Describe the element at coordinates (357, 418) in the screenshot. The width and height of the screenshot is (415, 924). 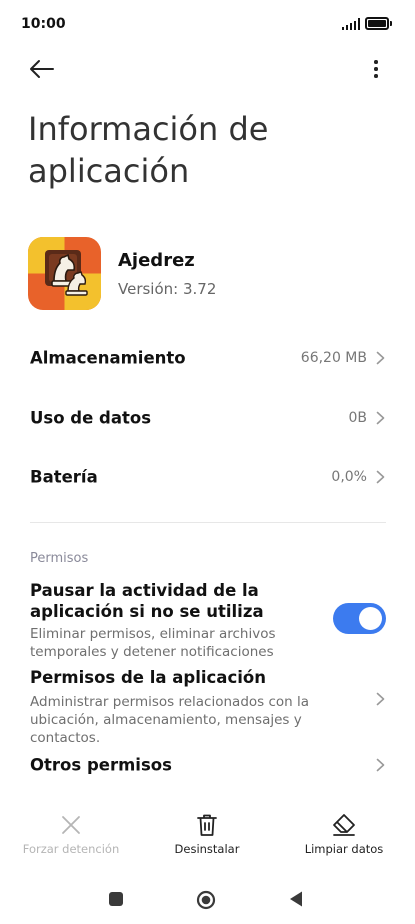
I see `data-usage-value: 0B` at that location.